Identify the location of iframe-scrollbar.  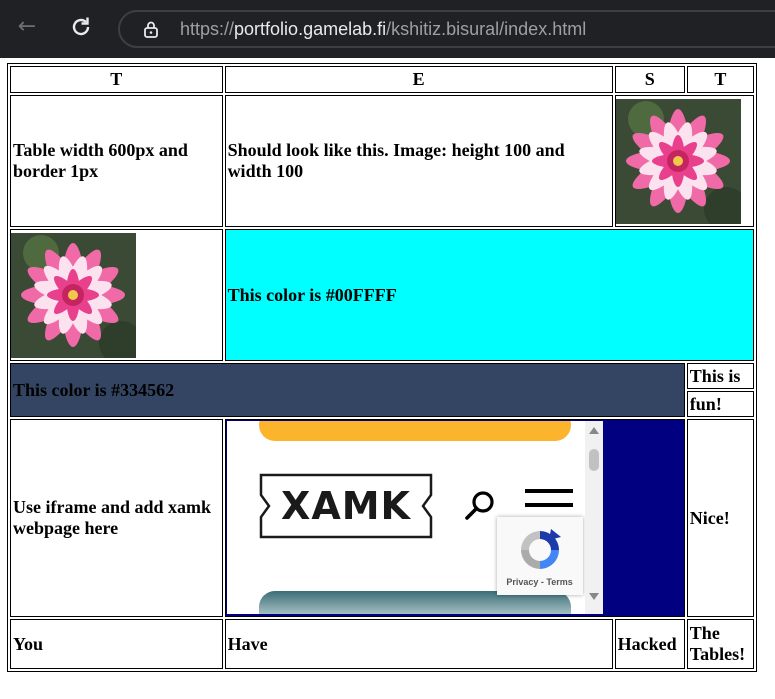
(593, 517).